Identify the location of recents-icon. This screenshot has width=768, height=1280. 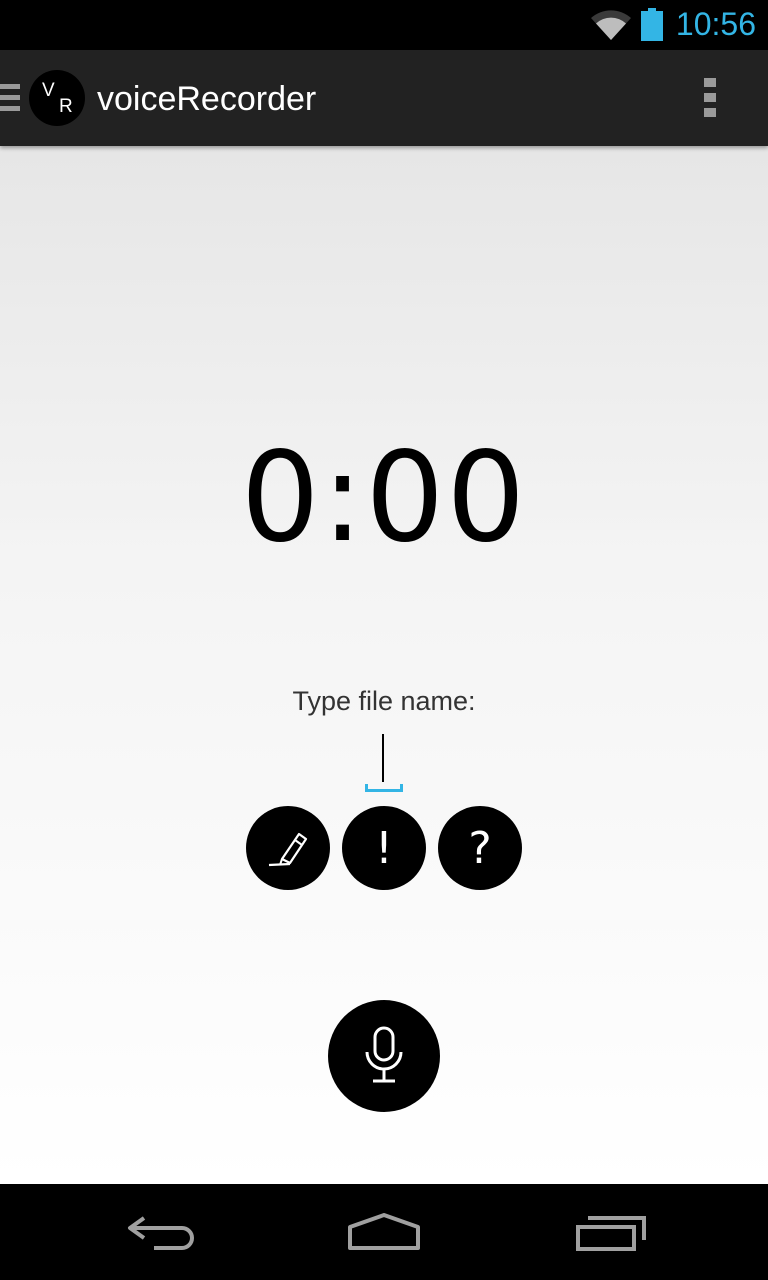
(611, 1232).